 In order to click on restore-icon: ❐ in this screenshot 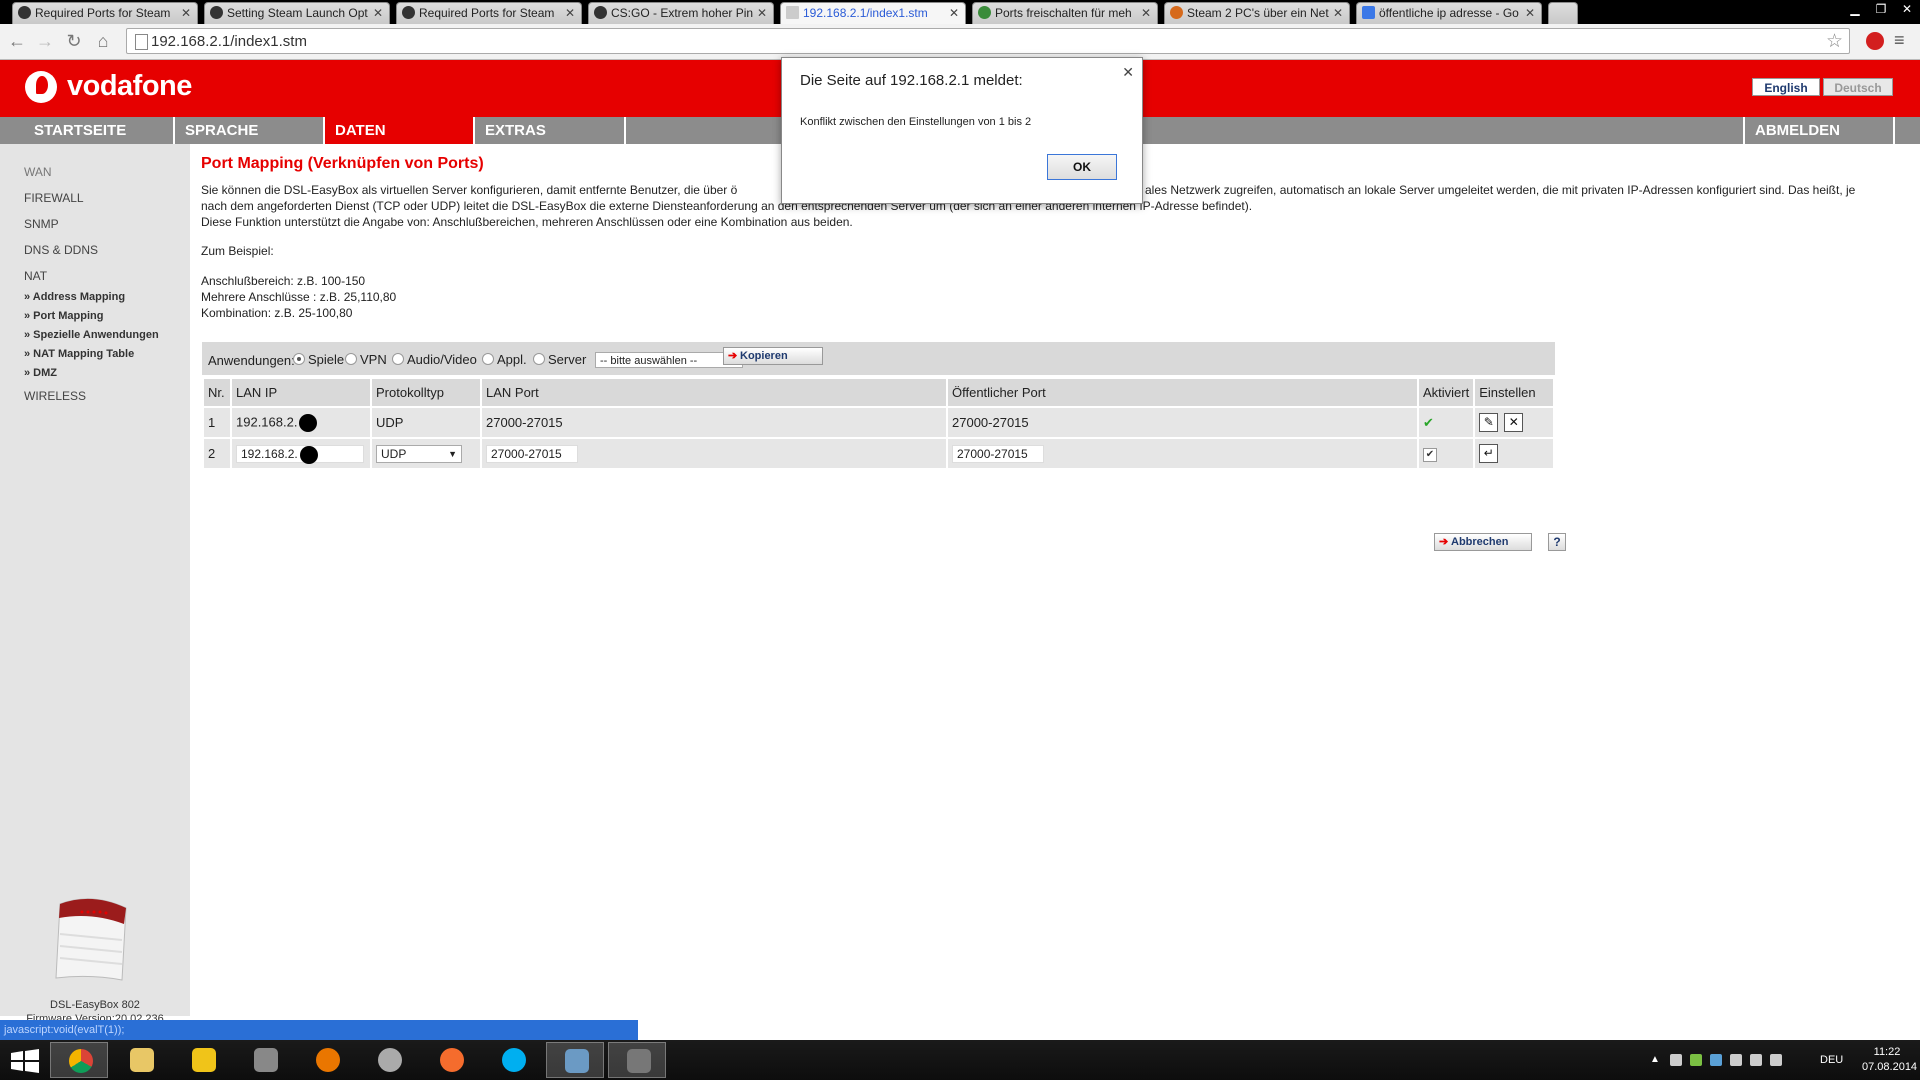, I will do `click(1881, 9)`.